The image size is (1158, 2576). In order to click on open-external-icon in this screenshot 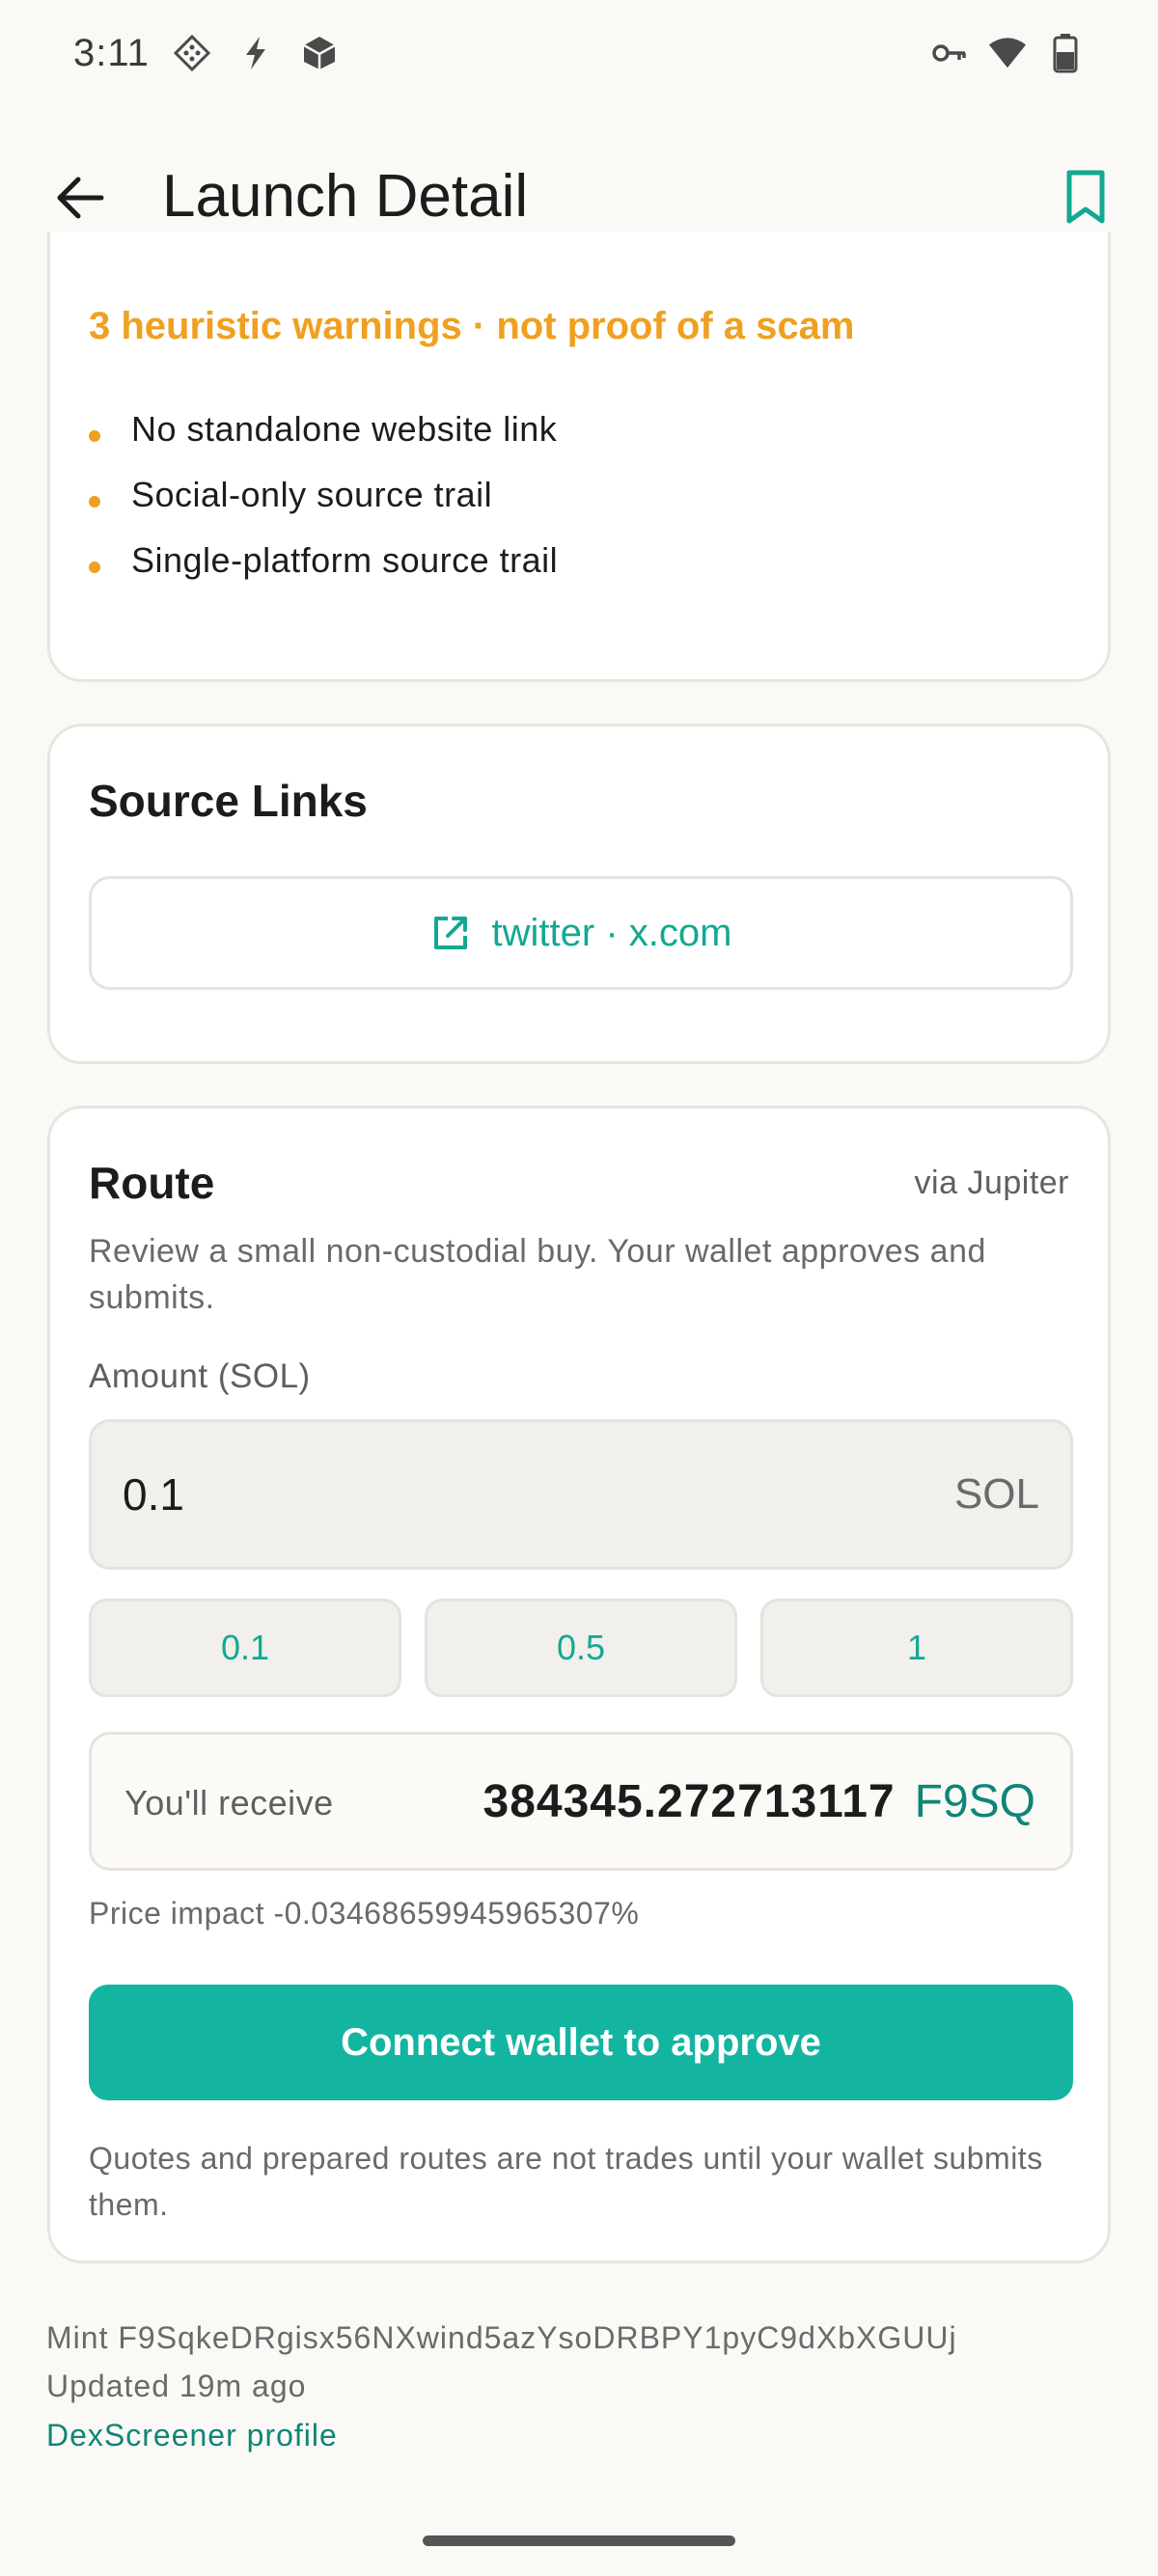, I will do `click(450, 933)`.